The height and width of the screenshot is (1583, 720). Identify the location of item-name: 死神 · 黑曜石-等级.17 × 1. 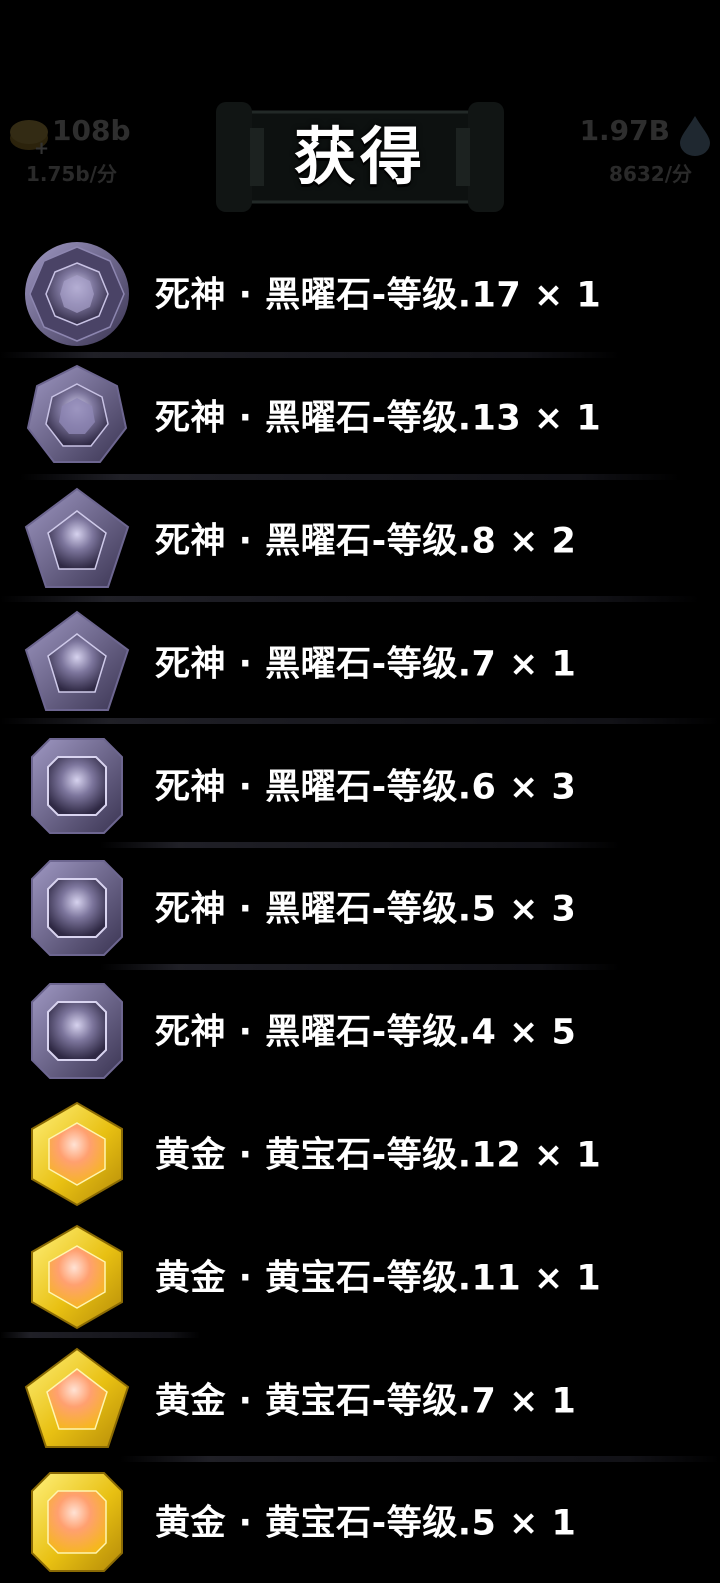
(378, 295).